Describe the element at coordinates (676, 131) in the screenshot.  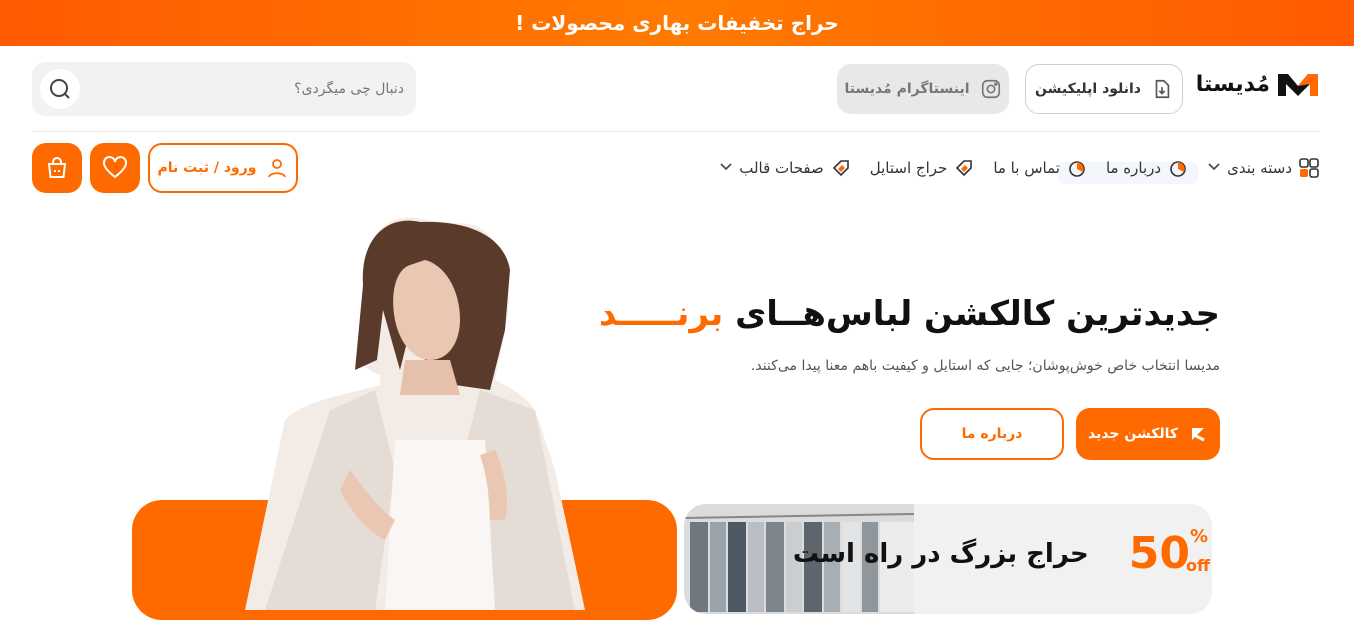
I see `header-divider` at that location.